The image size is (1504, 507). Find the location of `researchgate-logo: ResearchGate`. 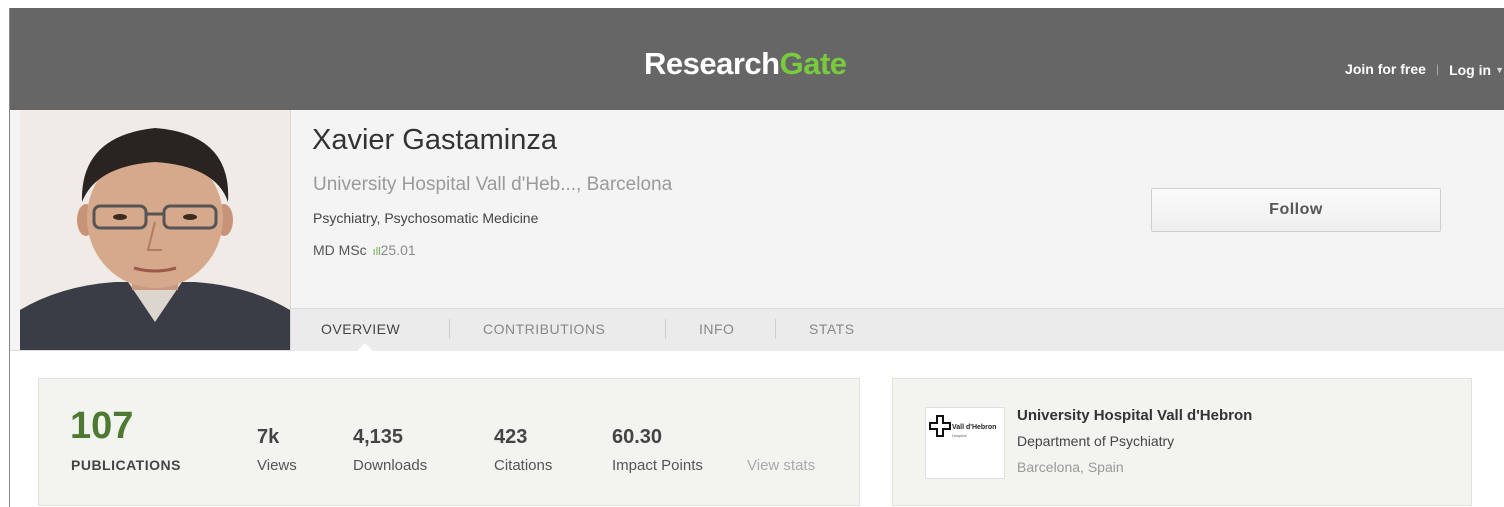

researchgate-logo: ResearchGate is located at coordinates (745, 64).